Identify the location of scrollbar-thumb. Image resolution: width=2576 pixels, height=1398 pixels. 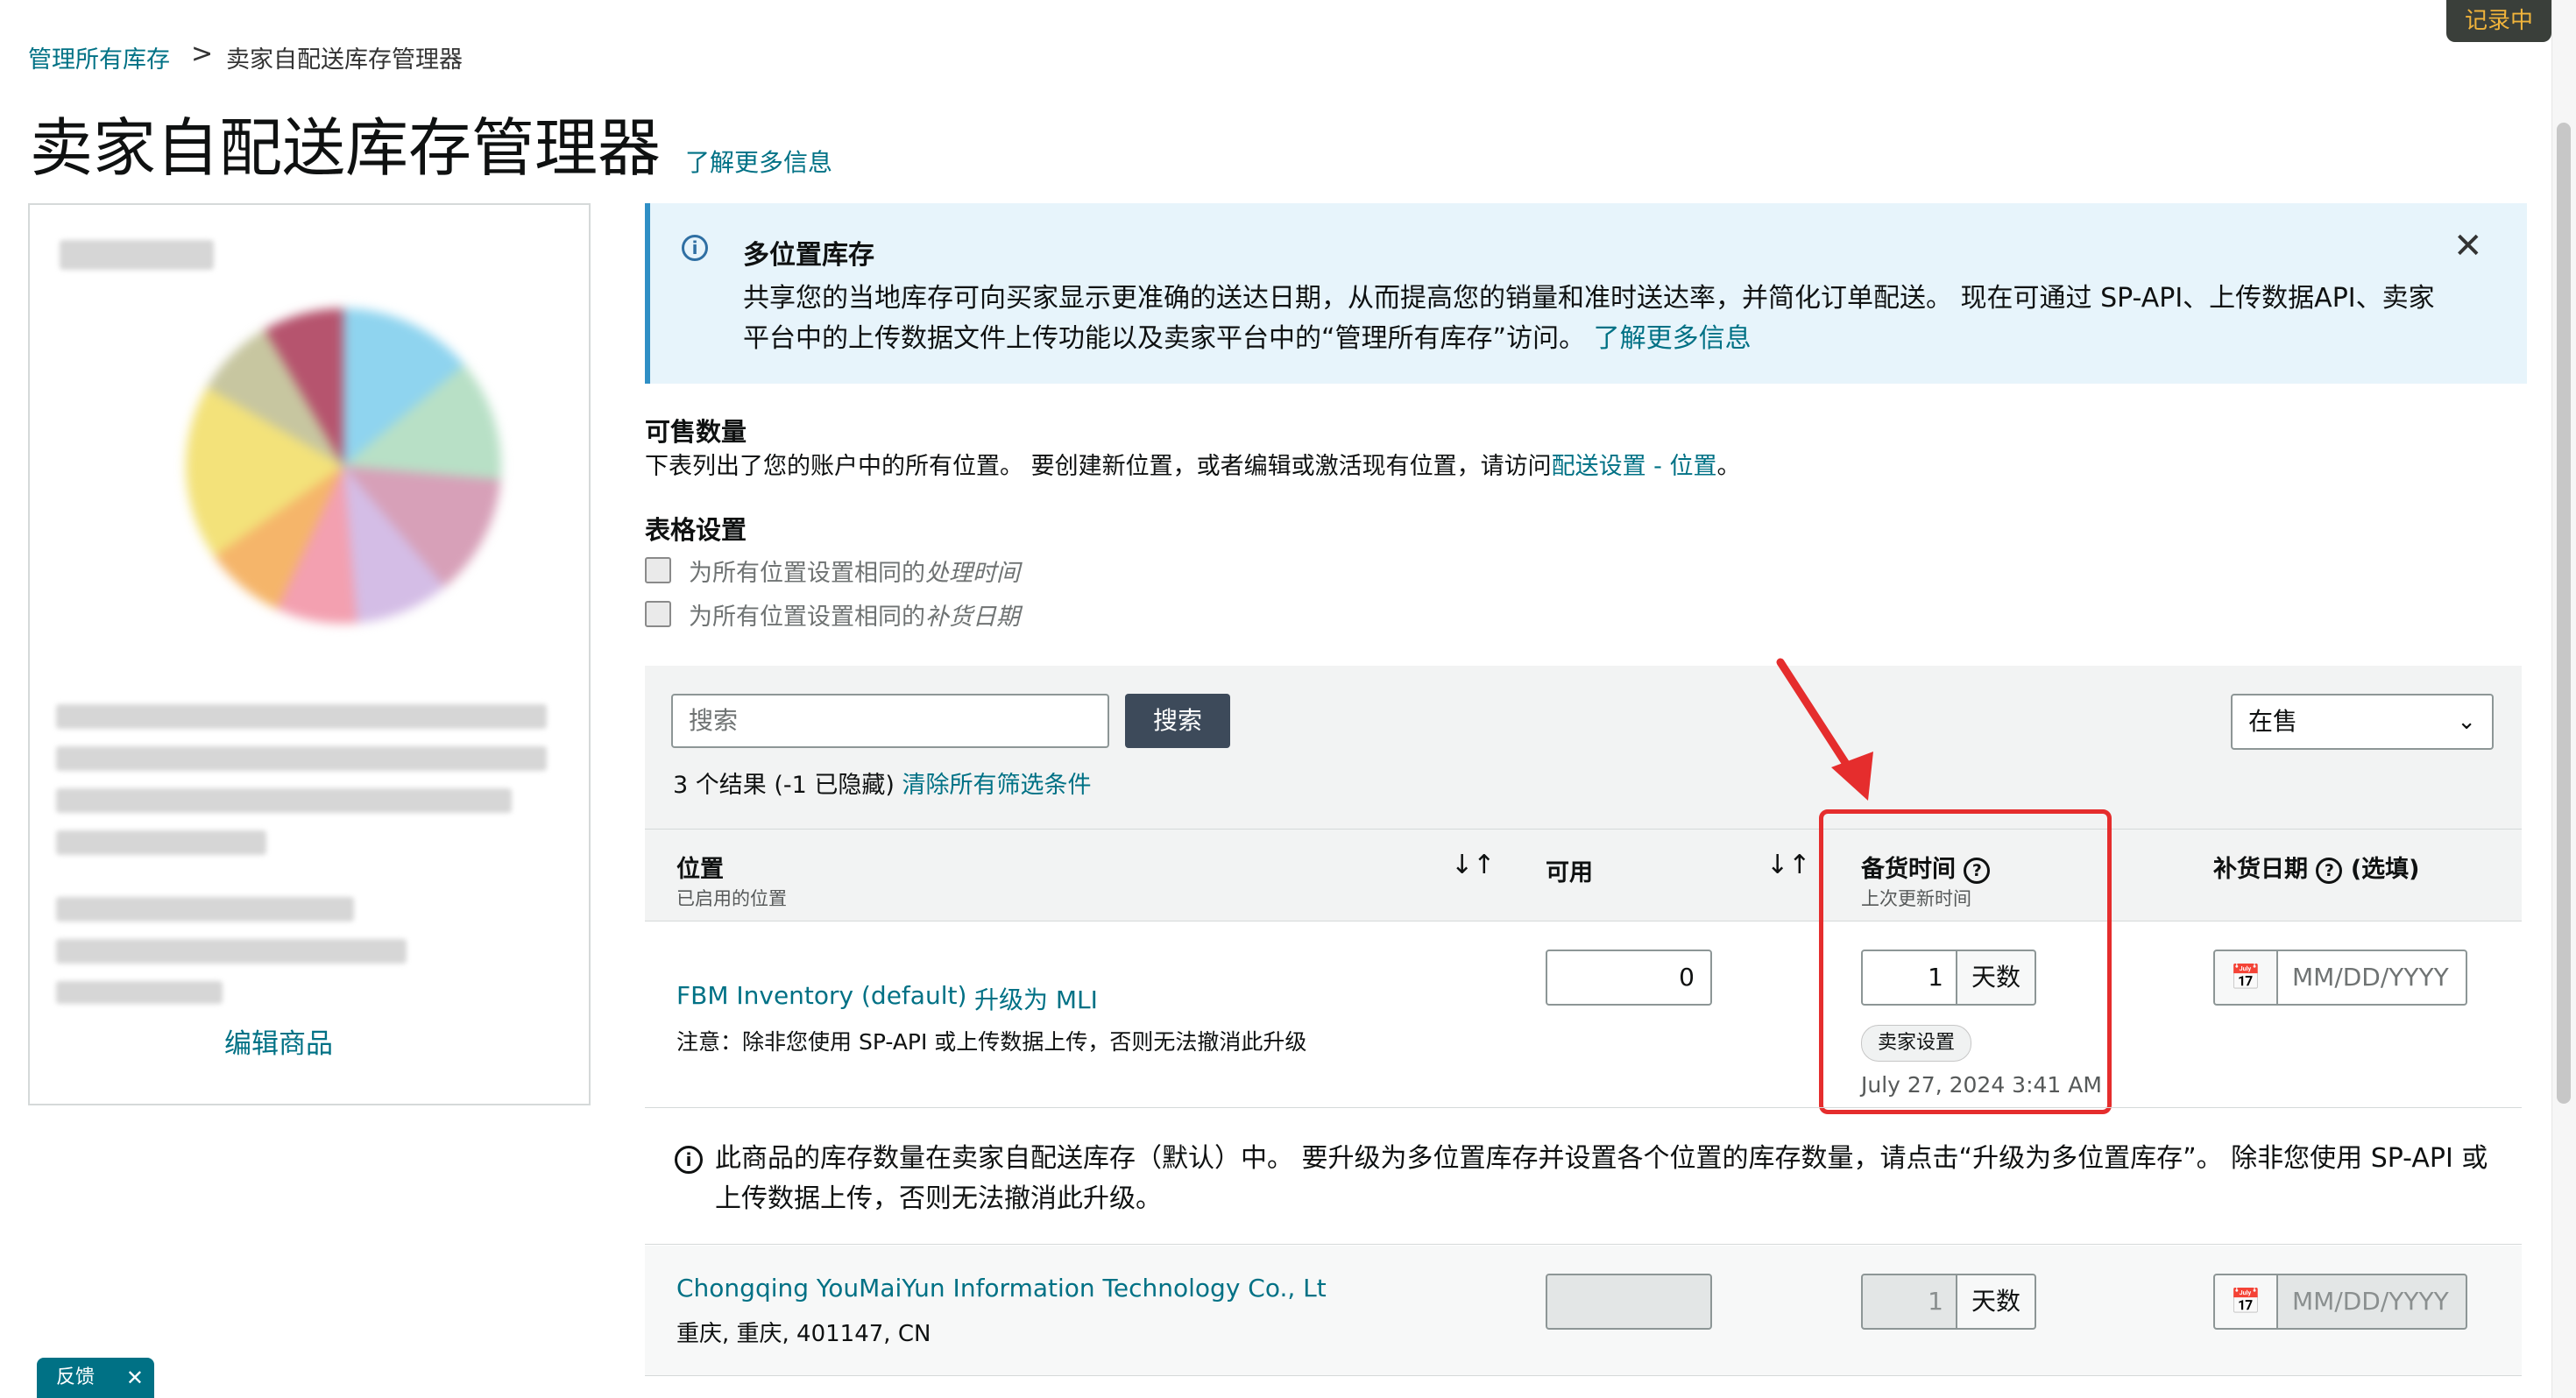
(2564, 613).